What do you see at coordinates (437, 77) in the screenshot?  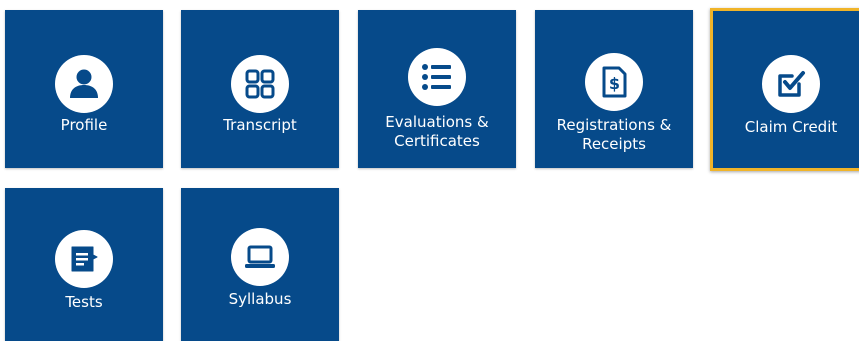 I see `list-icon` at bounding box center [437, 77].